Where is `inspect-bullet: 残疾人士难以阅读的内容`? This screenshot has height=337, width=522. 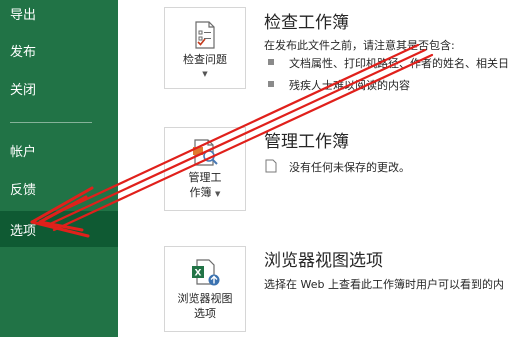
inspect-bullet: 残疾人士难以阅读的内容 is located at coordinates (349, 85).